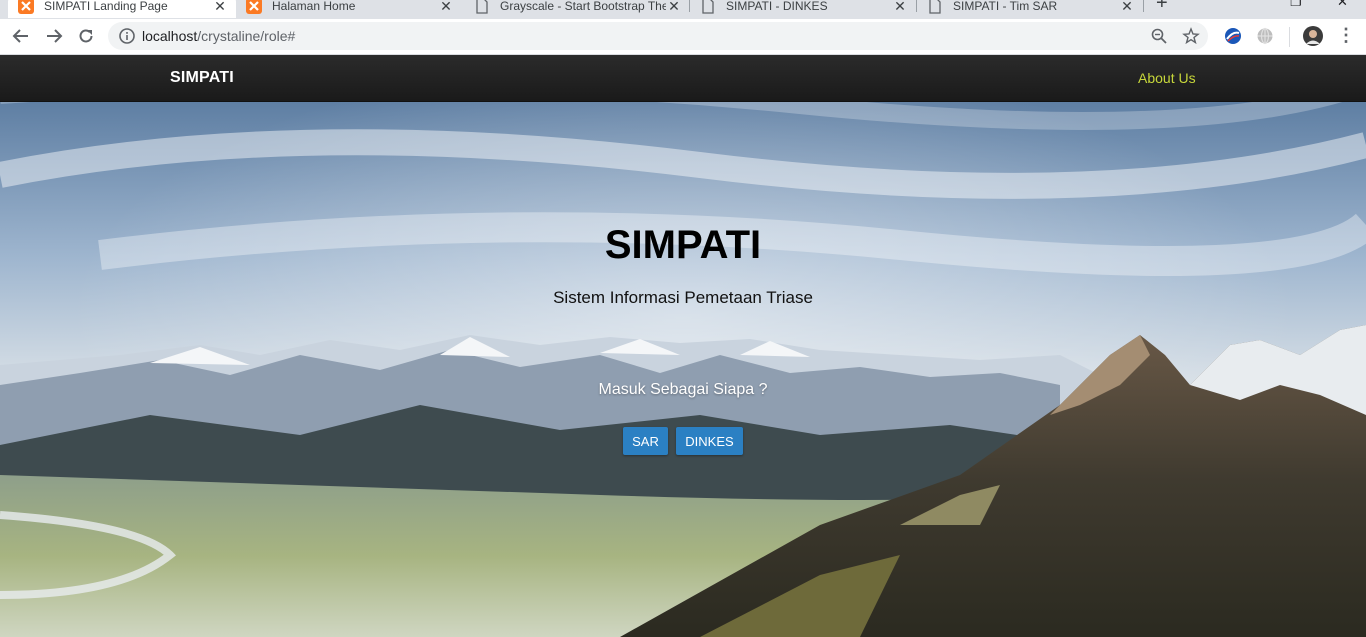 Image resolution: width=1366 pixels, height=637 pixels. I want to click on site-navbar: SIMPATI About Us, so click(683, 78).